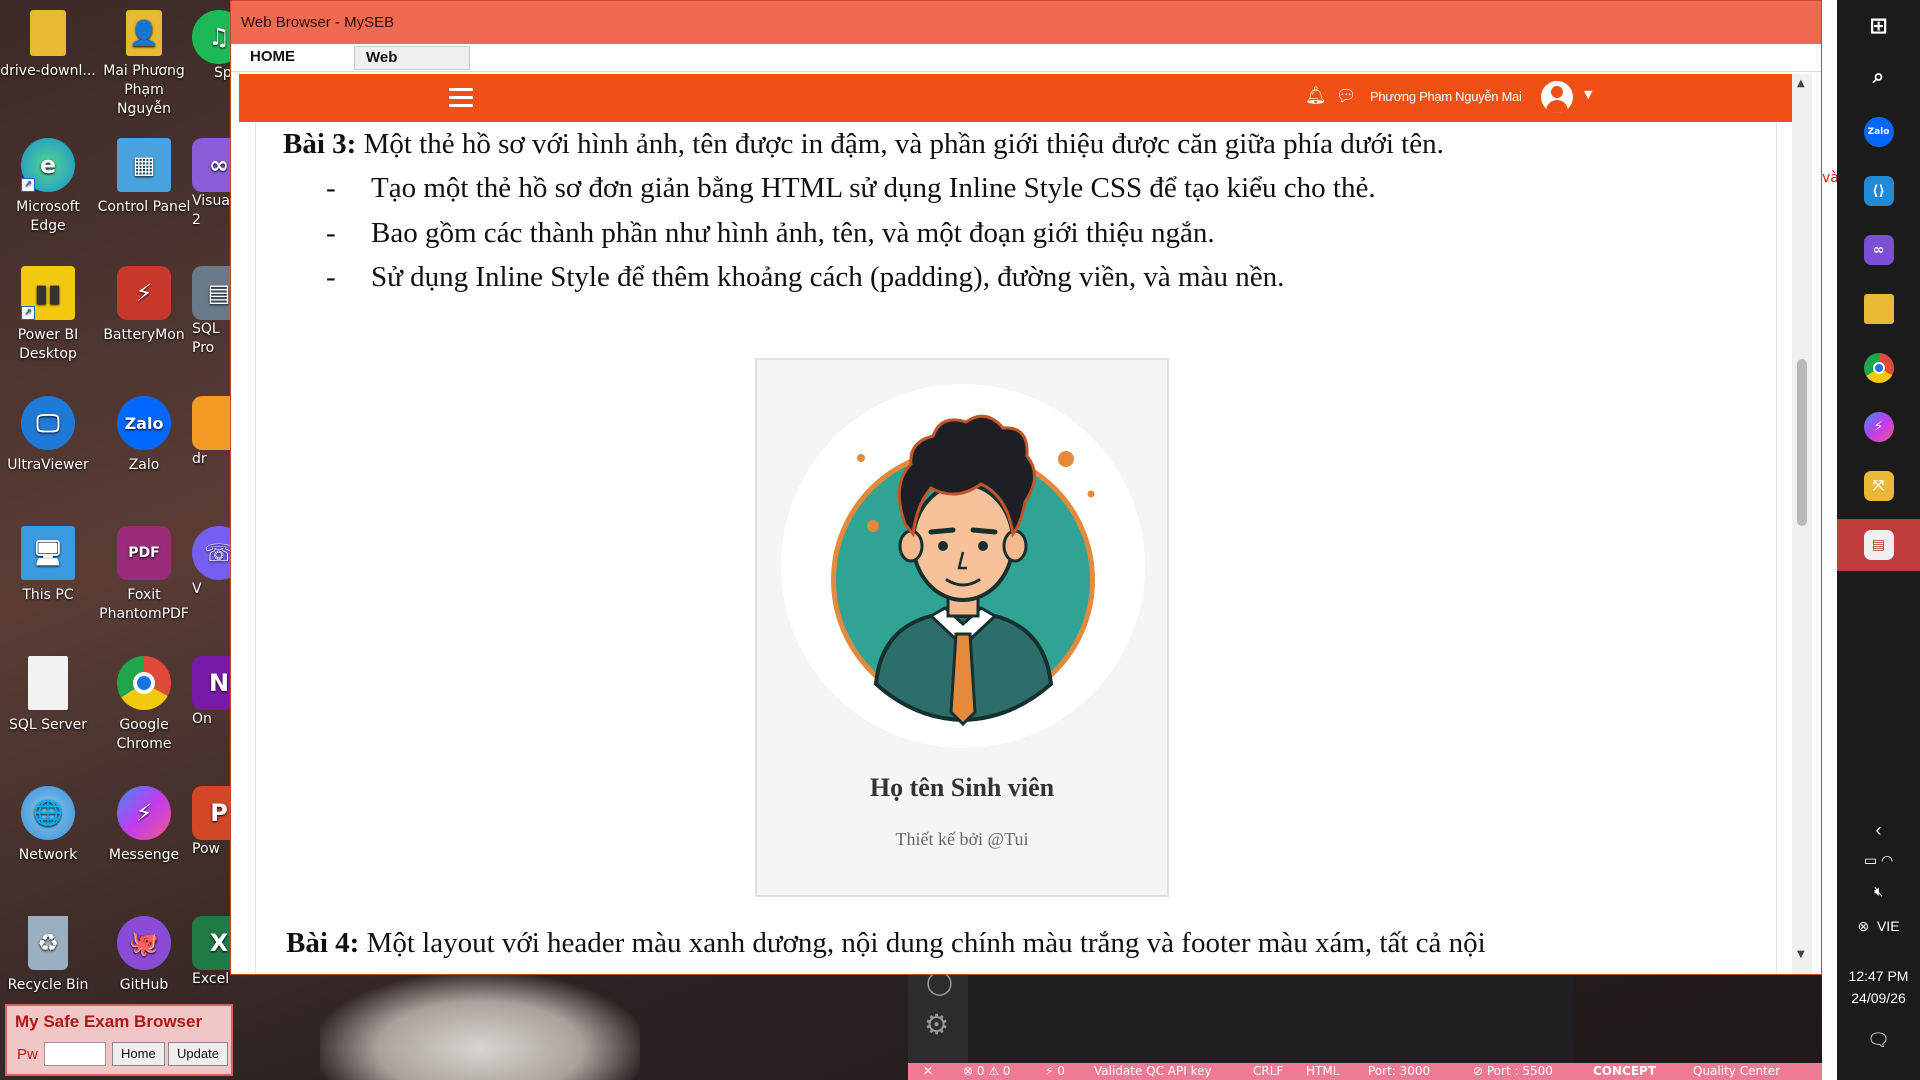 This screenshot has height=1080, width=1920. Describe the element at coordinates (1878, 860) in the screenshot. I see `battery-icon: ▭ ◠` at that location.